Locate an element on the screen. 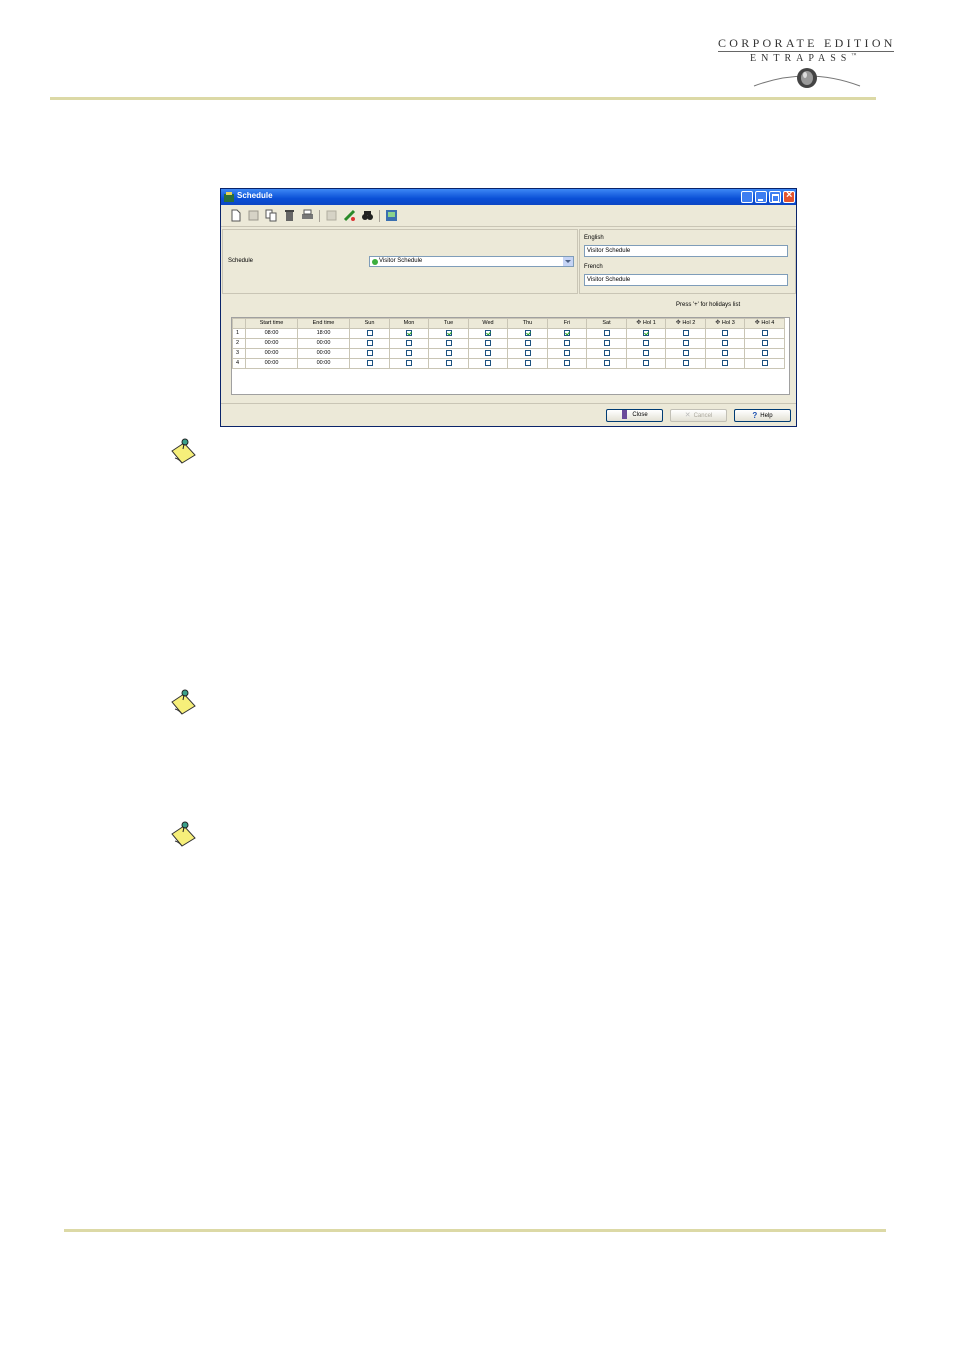 The height and width of the screenshot is (1350, 954). table-row: 4 00:00 00:00 is located at coordinates (508, 363).